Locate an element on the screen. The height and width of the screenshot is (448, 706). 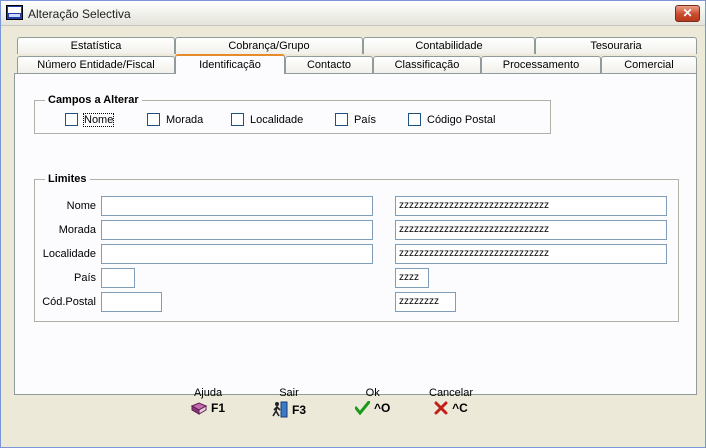
label-localidade: Localidade is located at coordinates (69, 254).